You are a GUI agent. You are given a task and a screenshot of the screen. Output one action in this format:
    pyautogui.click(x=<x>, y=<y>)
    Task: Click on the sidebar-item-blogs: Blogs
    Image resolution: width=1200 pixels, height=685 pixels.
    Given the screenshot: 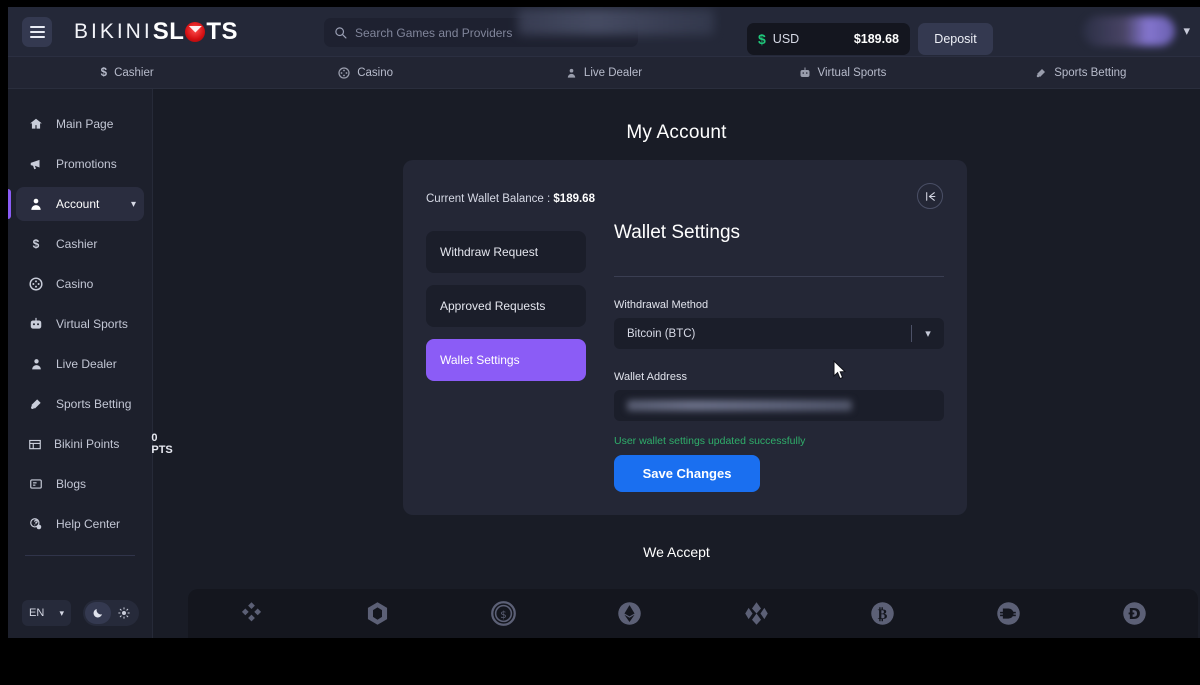 What is the action you would take?
    pyautogui.click(x=80, y=484)
    